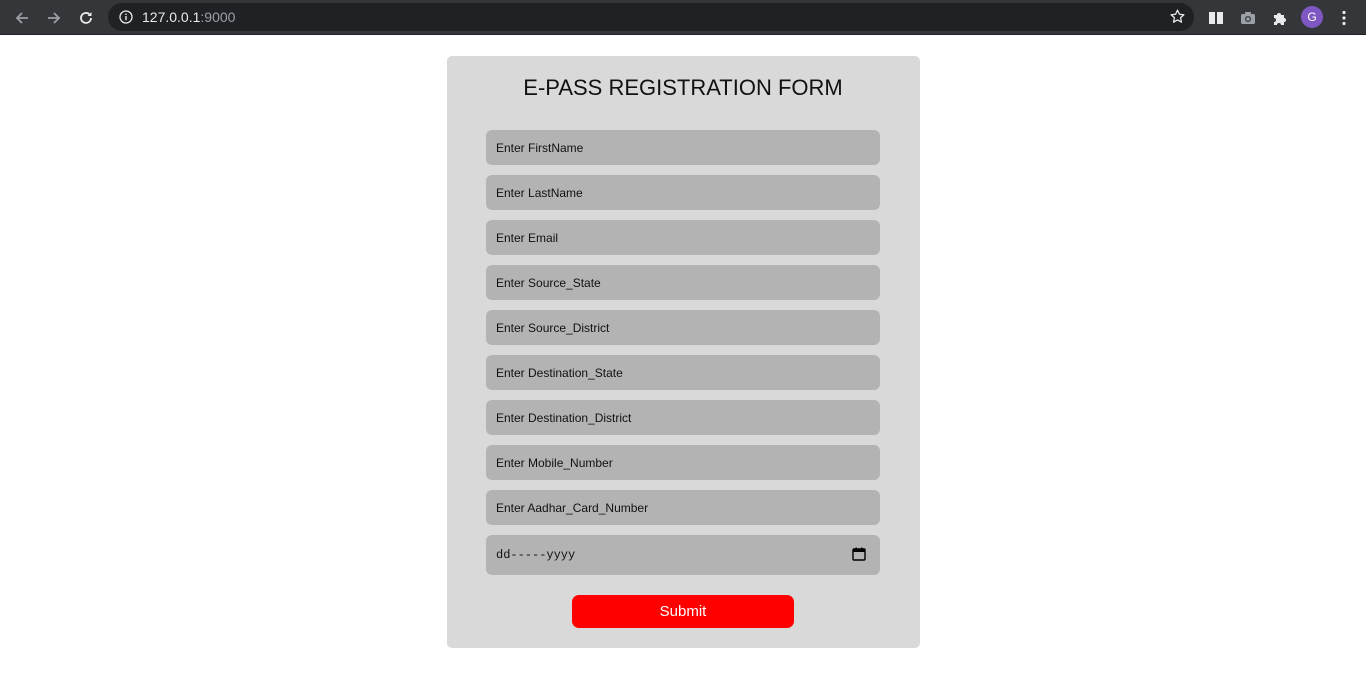 The width and height of the screenshot is (1366, 690). I want to click on puzzle-icon, so click(1280, 19).